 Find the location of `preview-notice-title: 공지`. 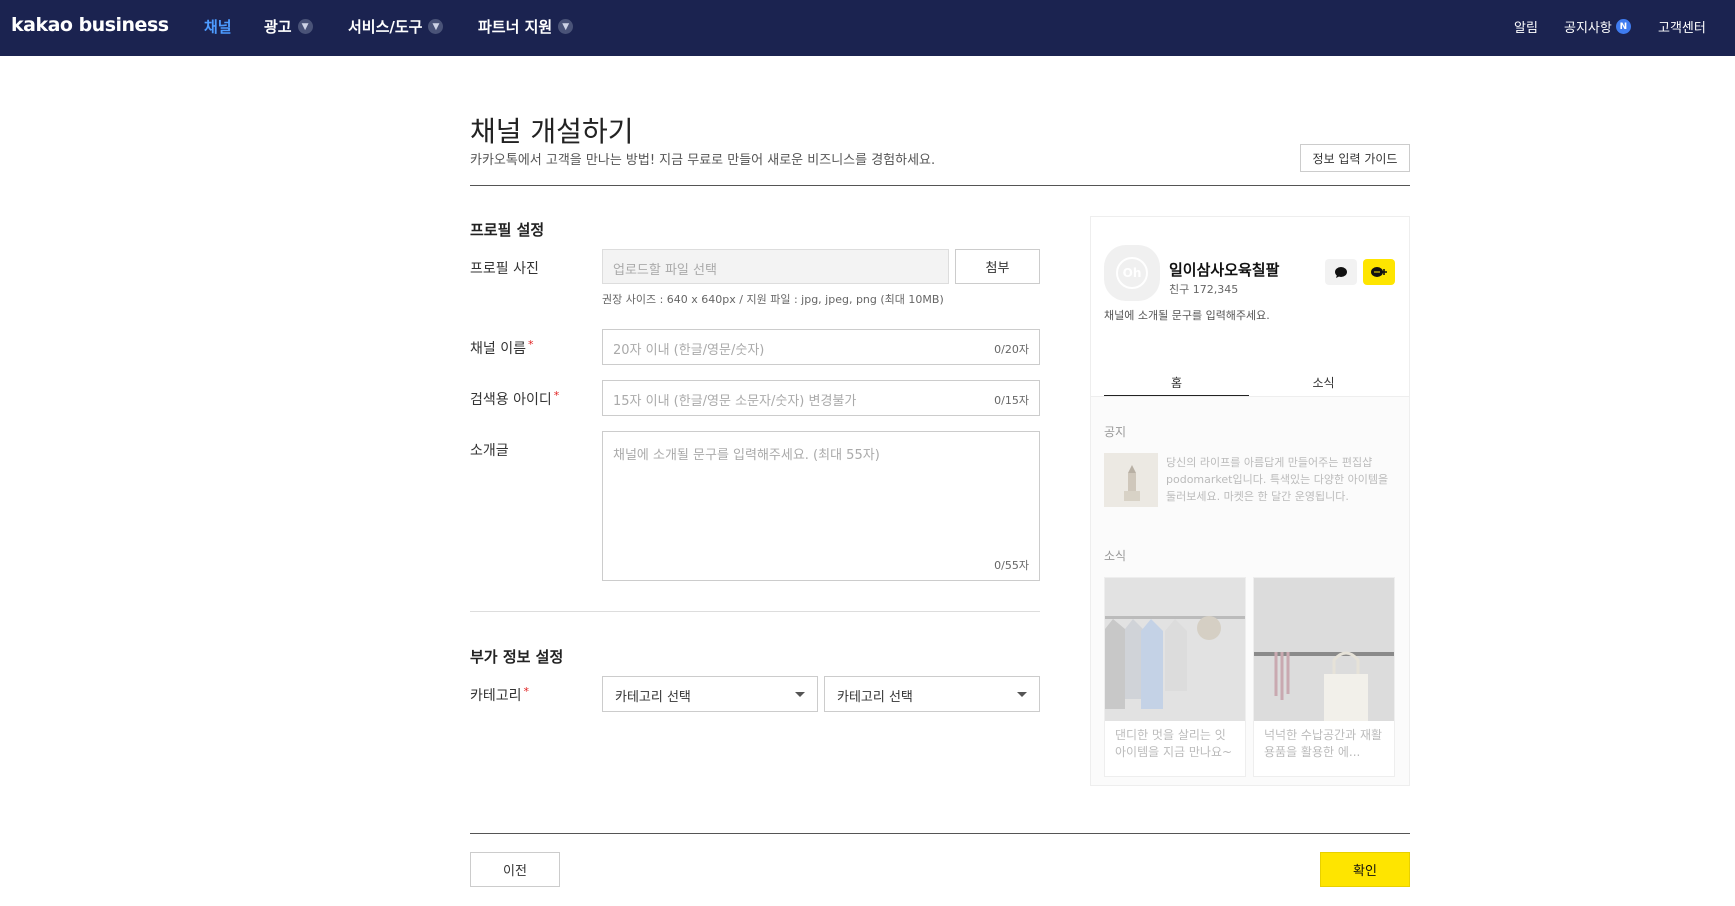

preview-notice-title: 공지 is located at coordinates (1115, 432).